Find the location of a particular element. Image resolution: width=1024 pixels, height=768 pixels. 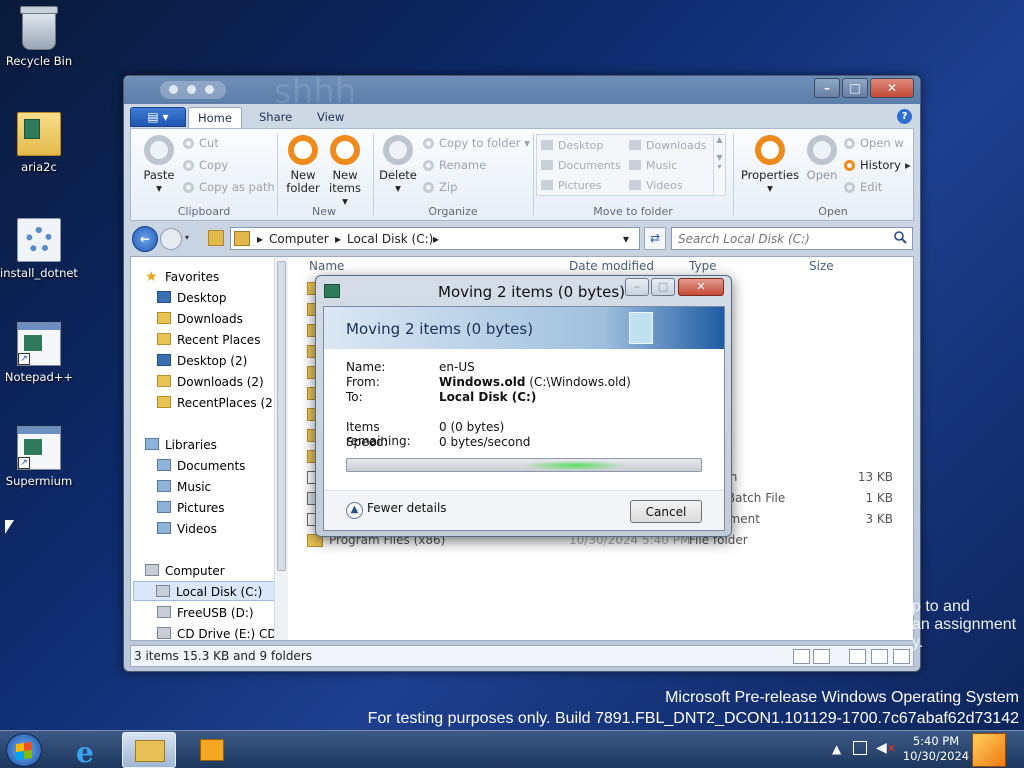

nav-item-downloads-2: Downloads (2) is located at coordinates (215, 382).